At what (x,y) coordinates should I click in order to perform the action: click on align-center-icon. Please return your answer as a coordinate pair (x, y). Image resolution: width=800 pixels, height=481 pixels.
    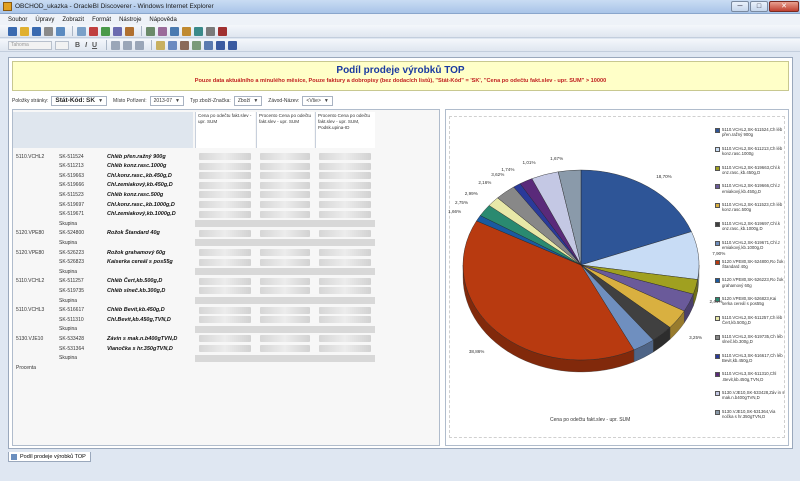
    Looking at the image, I should click on (128, 45).